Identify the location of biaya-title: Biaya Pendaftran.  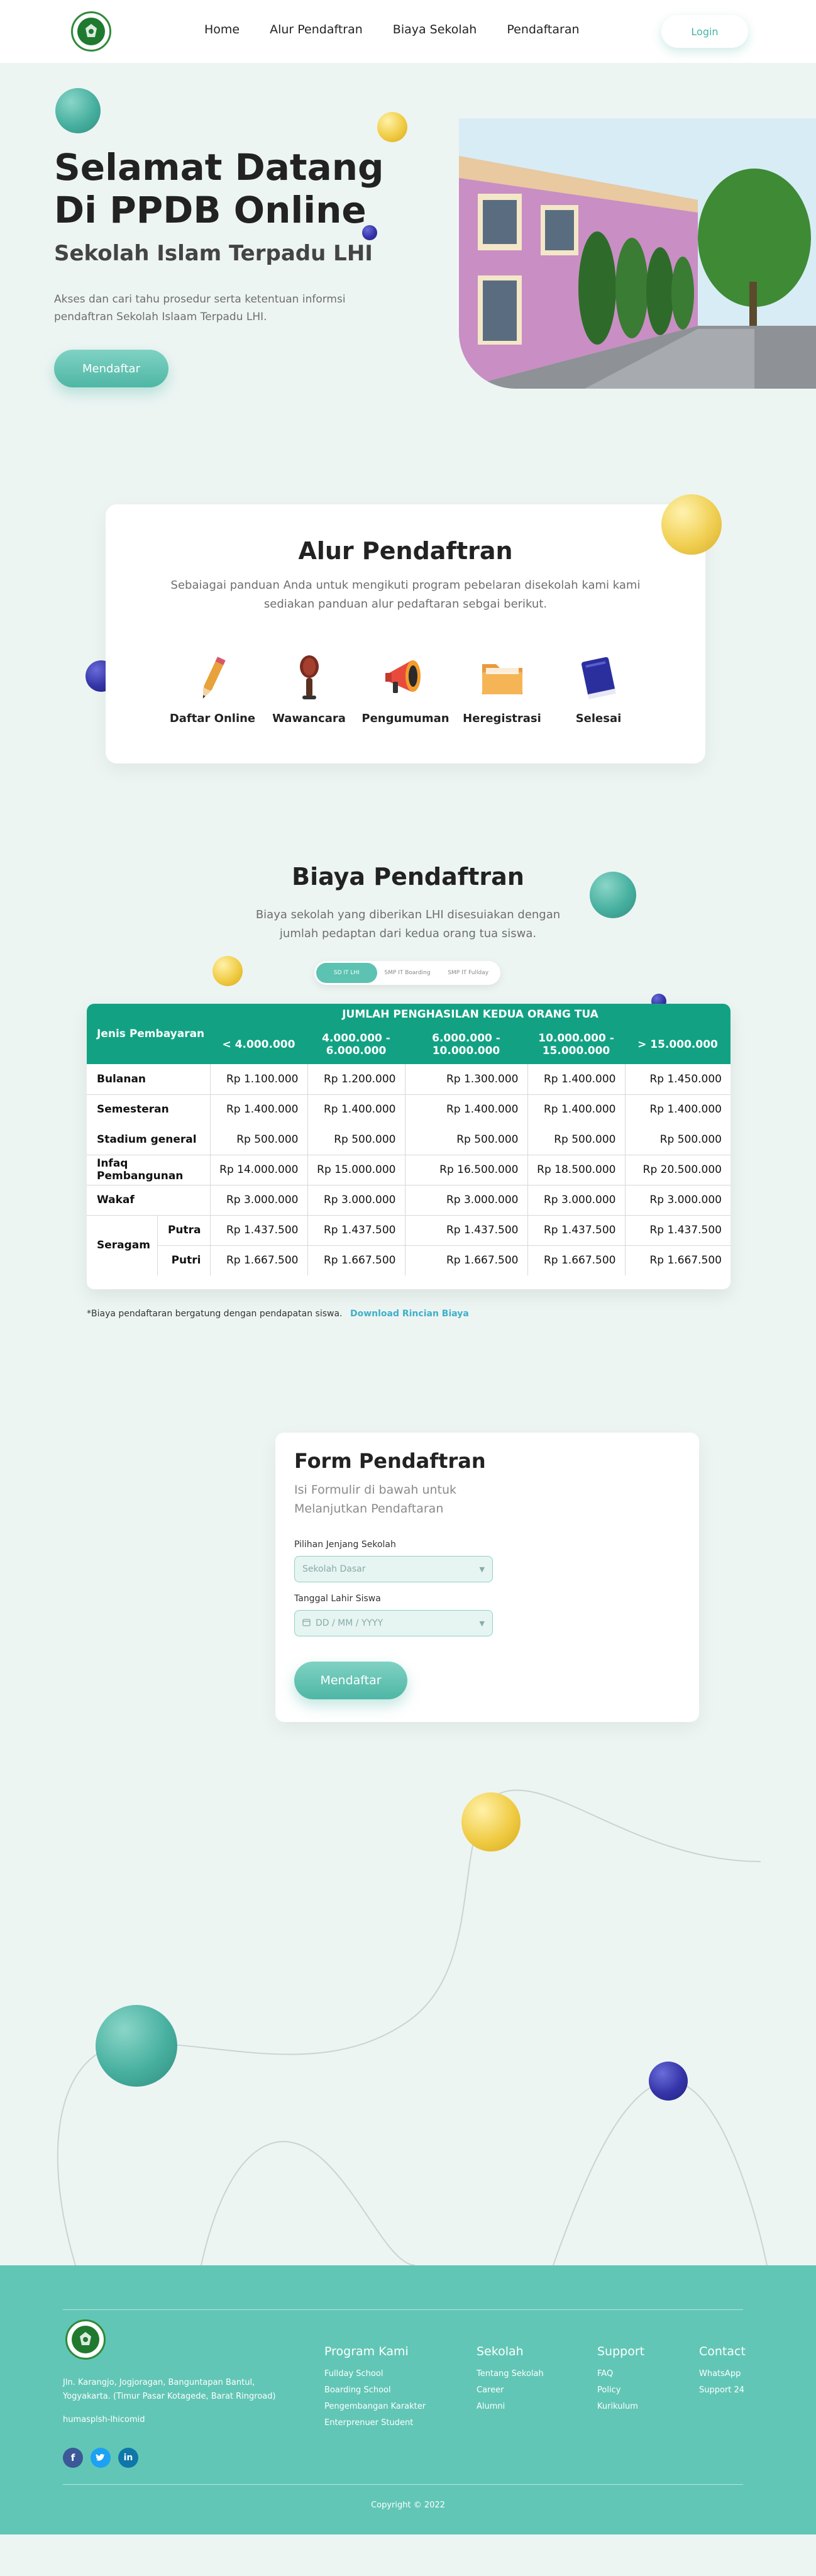
(408, 877).